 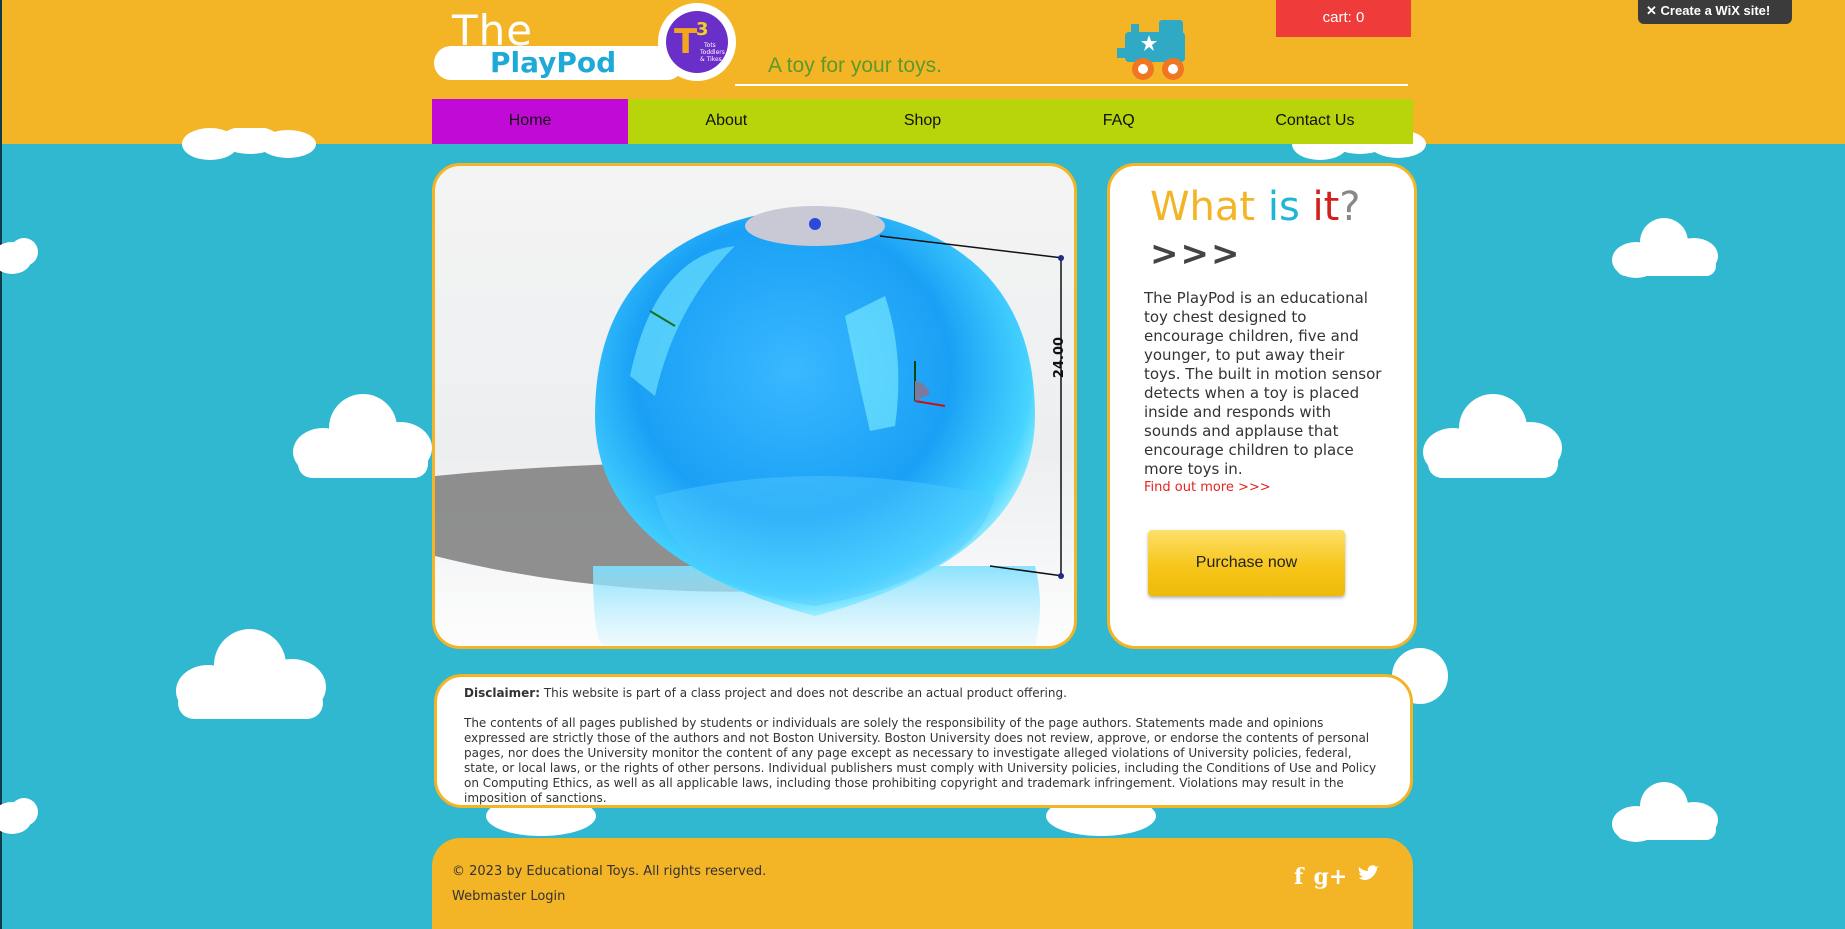 I want to click on nav-shop: Shop, so click(x=922, y=121).